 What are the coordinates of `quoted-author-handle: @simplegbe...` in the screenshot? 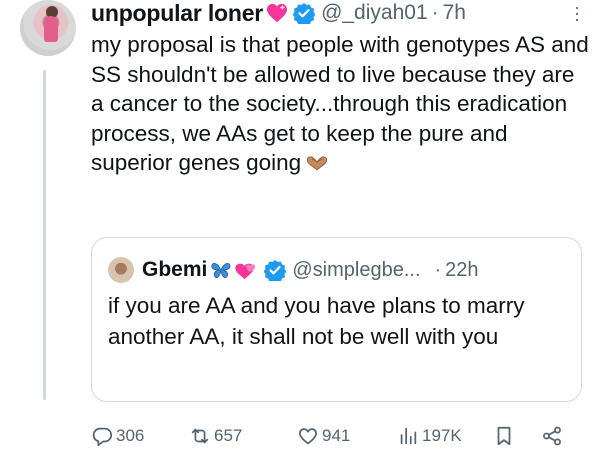 It's located at (356, 270).